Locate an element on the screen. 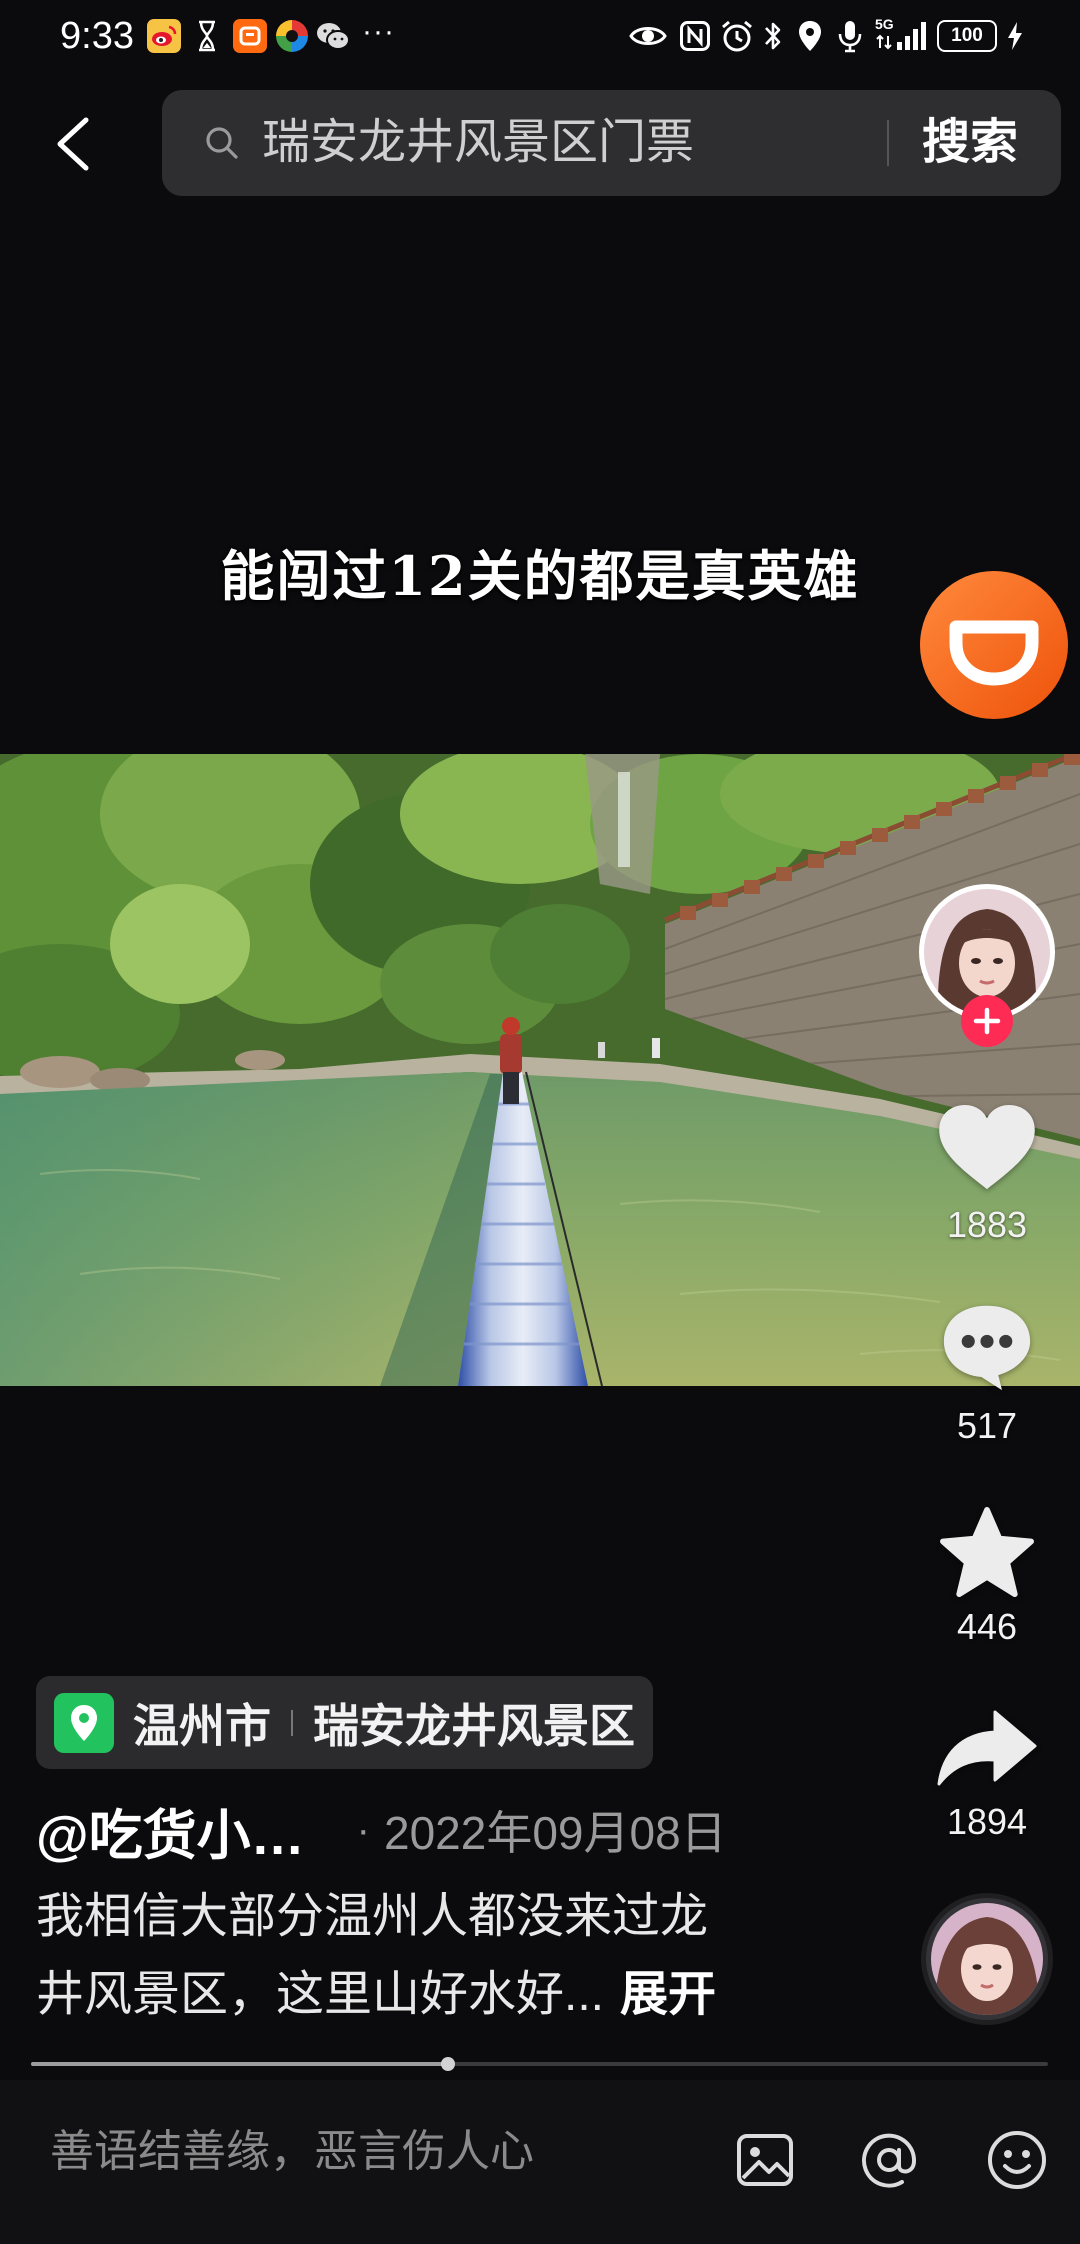 The image size is (1080, 2244). location-poi: 瑞安龙井风景区 is located at coordinates (474, 1725).